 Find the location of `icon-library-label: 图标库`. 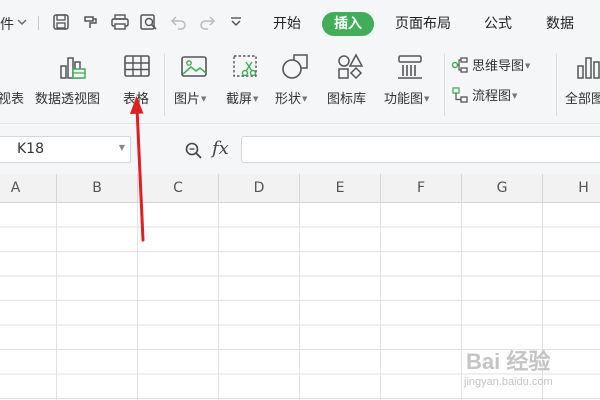

icon-library-label: 图标库 is located at coordinates (347, 99).